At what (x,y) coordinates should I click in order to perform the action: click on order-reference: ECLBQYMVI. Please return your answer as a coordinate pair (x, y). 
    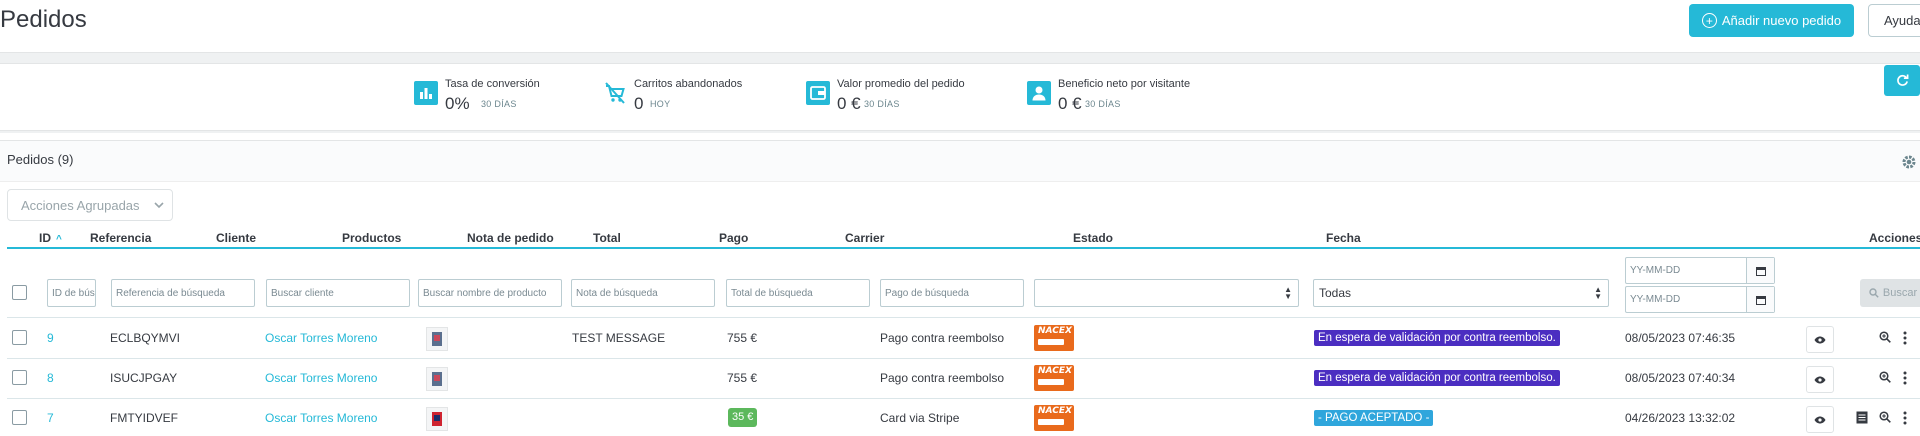
    Looking at the image, I should click on (145, 338).